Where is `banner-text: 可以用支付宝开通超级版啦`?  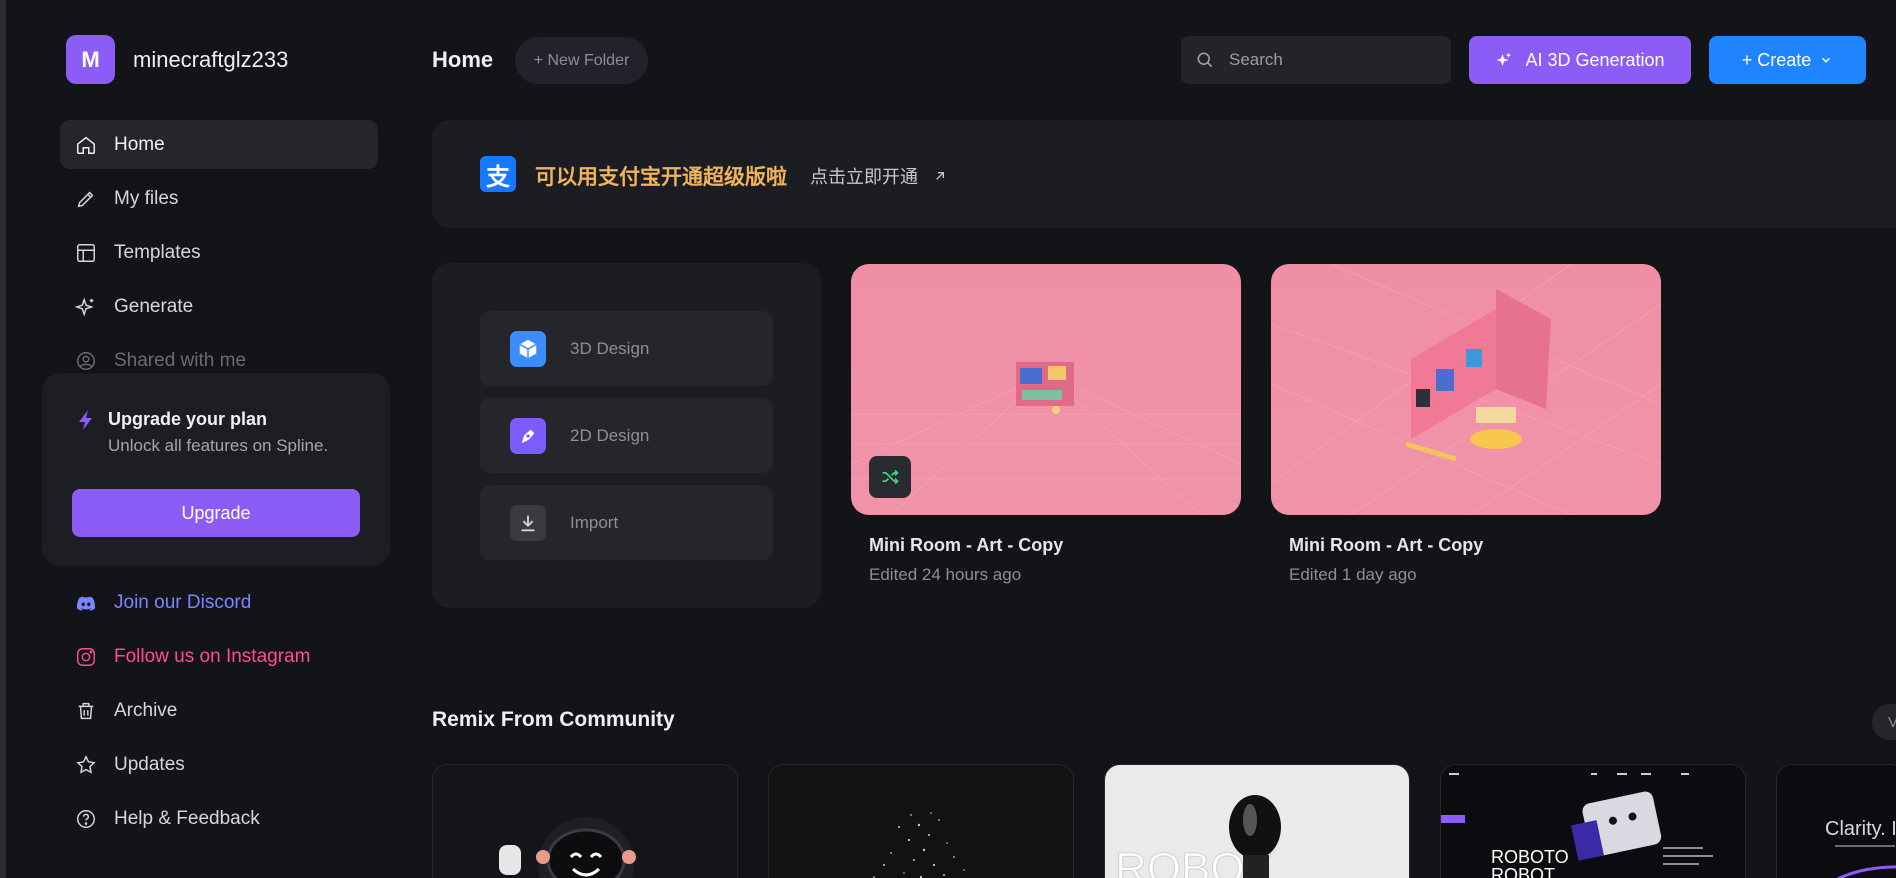 banner-text: 可以用支付宝开通超级版啦 is located at coordinates (661, 177).